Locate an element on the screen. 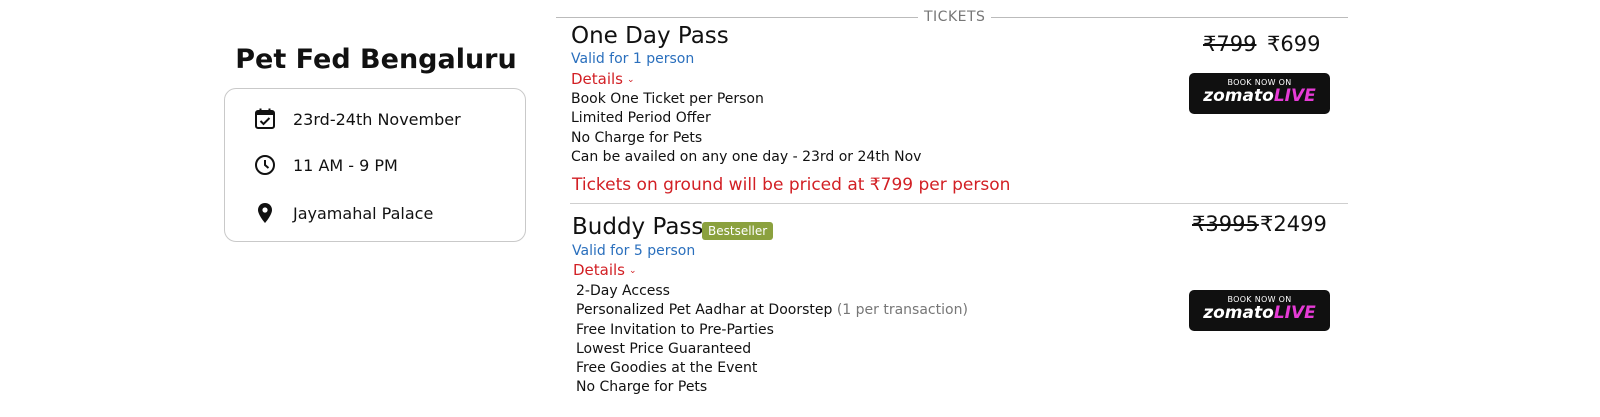 This screenshot has width=1600, height=417. event-title: Pet Fed Bengaluru is located at coordinates (376, 59).